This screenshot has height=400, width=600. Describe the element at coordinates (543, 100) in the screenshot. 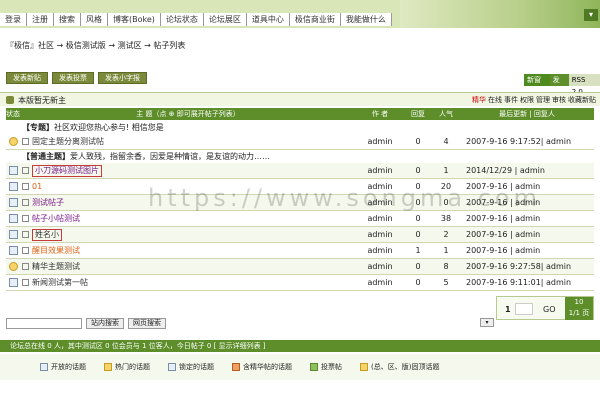

I see `filter-link: 管理` at that location.